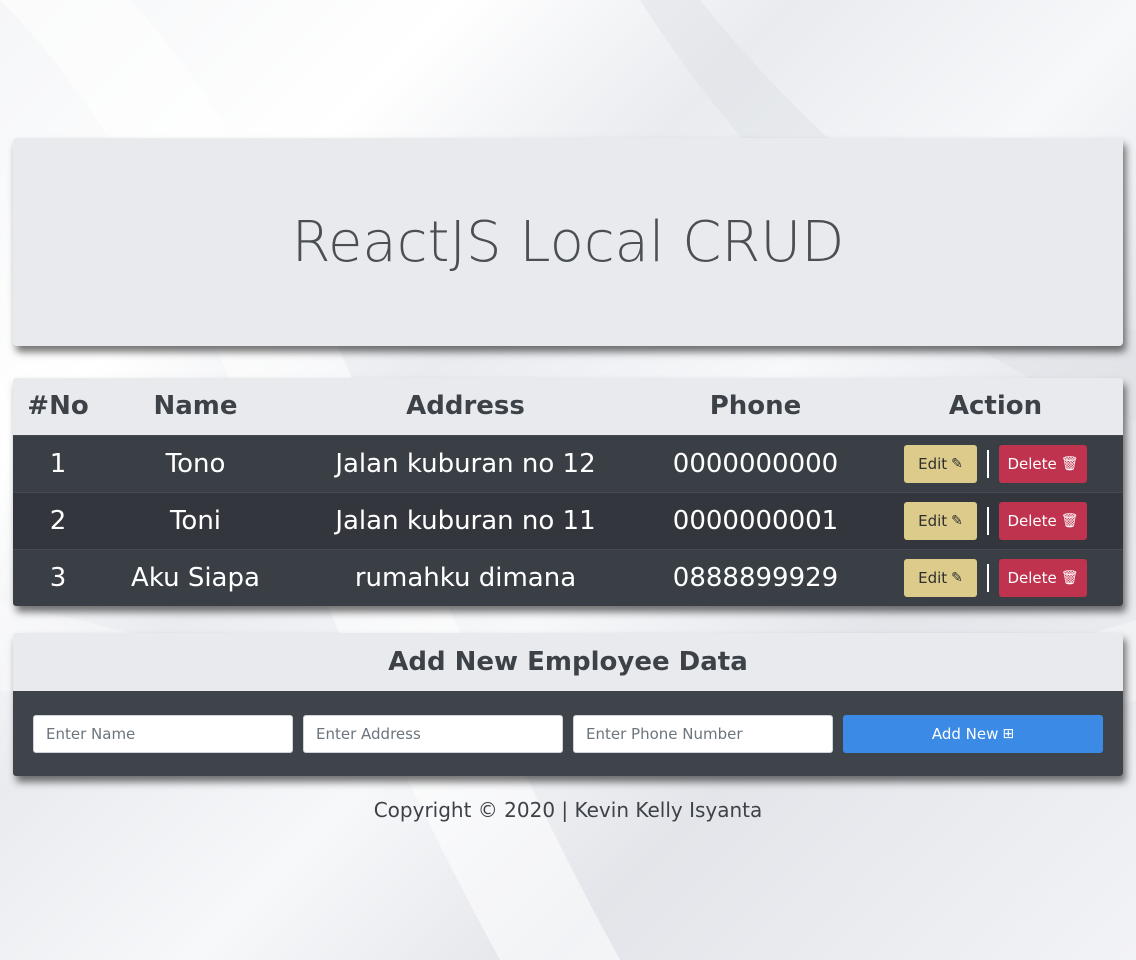  Describe the element at coordinates (58, 520) in the screenshot. I see `cell-no: 2` at that location.